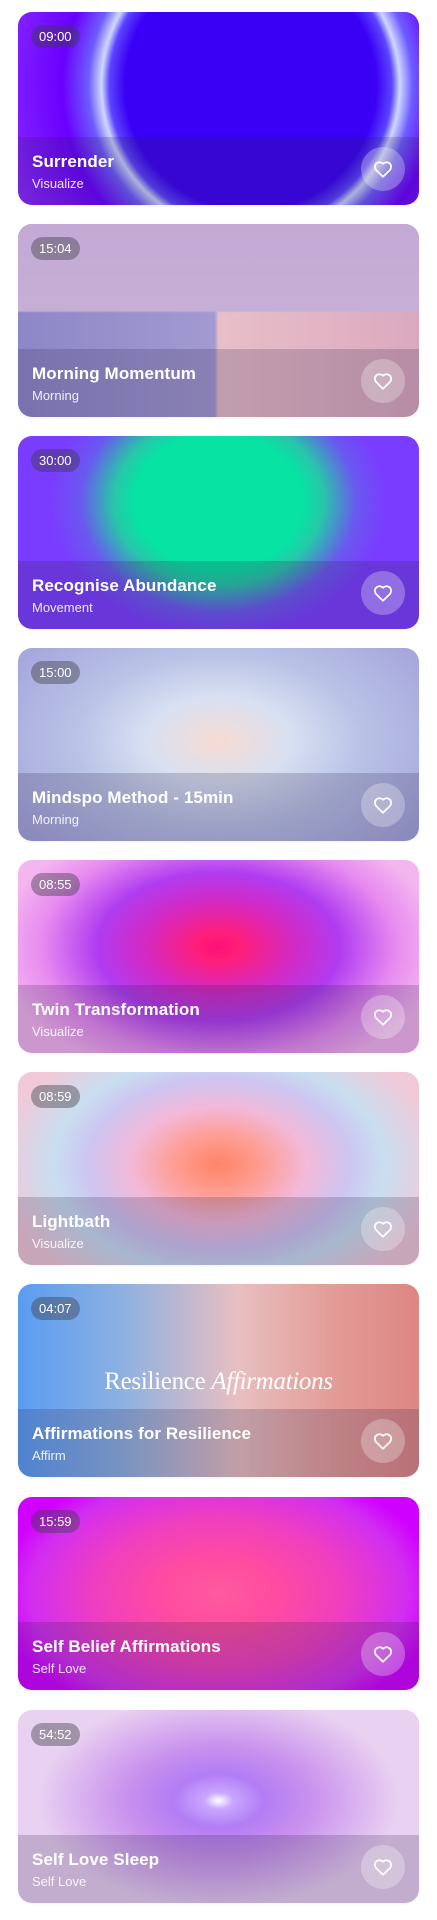 The height and width of the screenshot is (1920, 437). Describe the element at coordinates (124, 585) in the screenshot. I see `session-title: Recognise Abundance` at that location.